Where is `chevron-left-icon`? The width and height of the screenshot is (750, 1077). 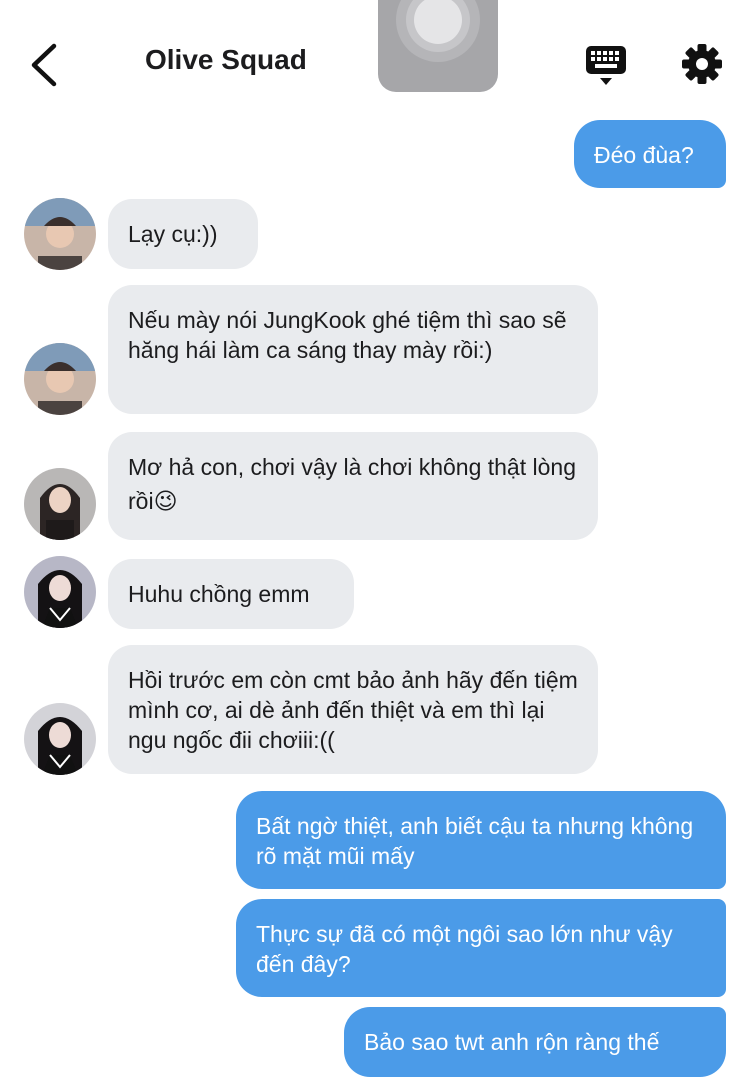 chevron-left-icon is located at coordinates (44, 65).